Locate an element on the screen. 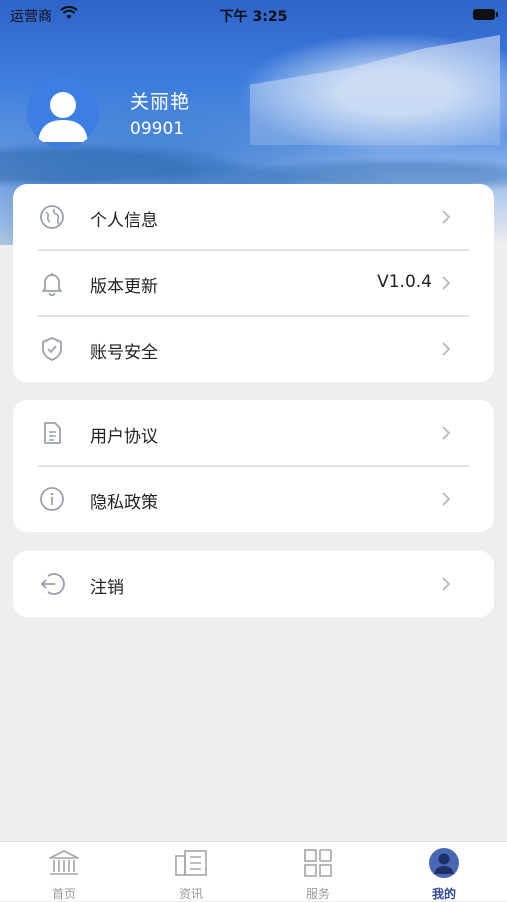 The height and width of the screenshot is (902, 507). menu-item-version-update: 版本更新 V1.0.4 is located at coordinates (253, 283).